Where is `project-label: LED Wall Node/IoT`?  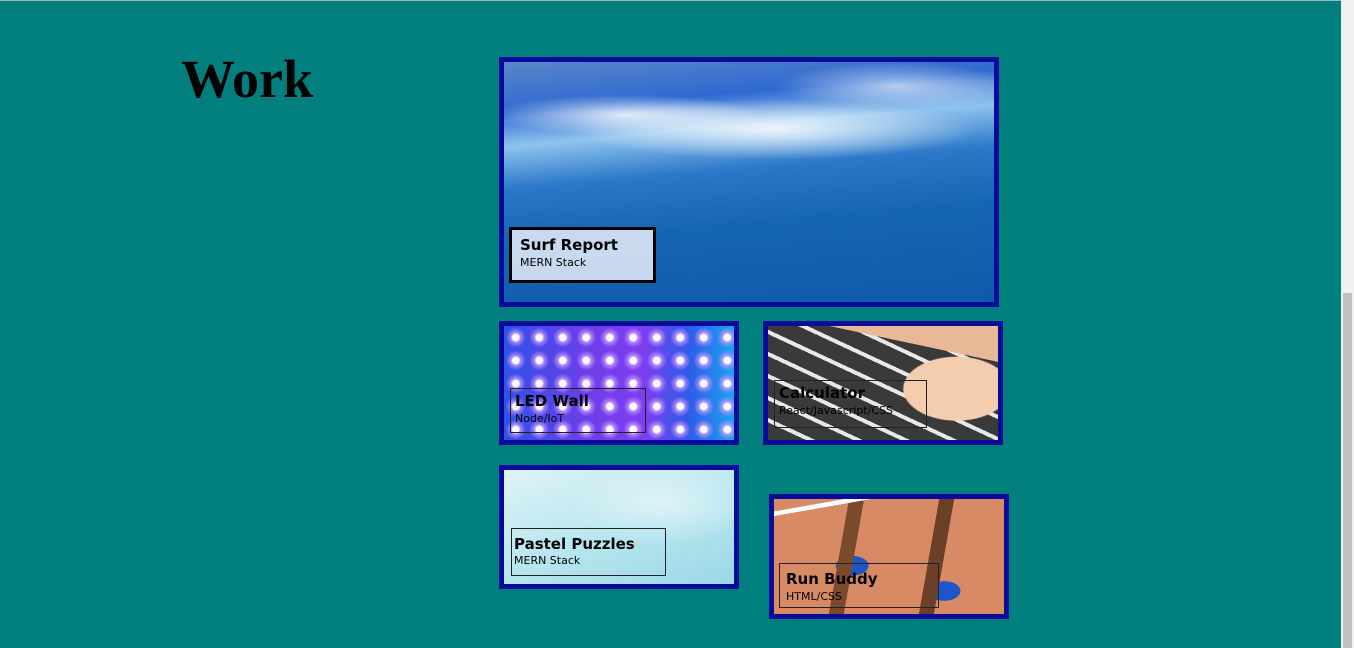 project-label: LED Wall Node/IoT is located at coordinates (578, 410).